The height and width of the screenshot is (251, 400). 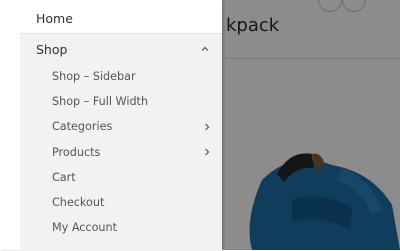 I want to click on submenu-item-shop-full-width: Shop – Full Width, so click(x=121, y=101).